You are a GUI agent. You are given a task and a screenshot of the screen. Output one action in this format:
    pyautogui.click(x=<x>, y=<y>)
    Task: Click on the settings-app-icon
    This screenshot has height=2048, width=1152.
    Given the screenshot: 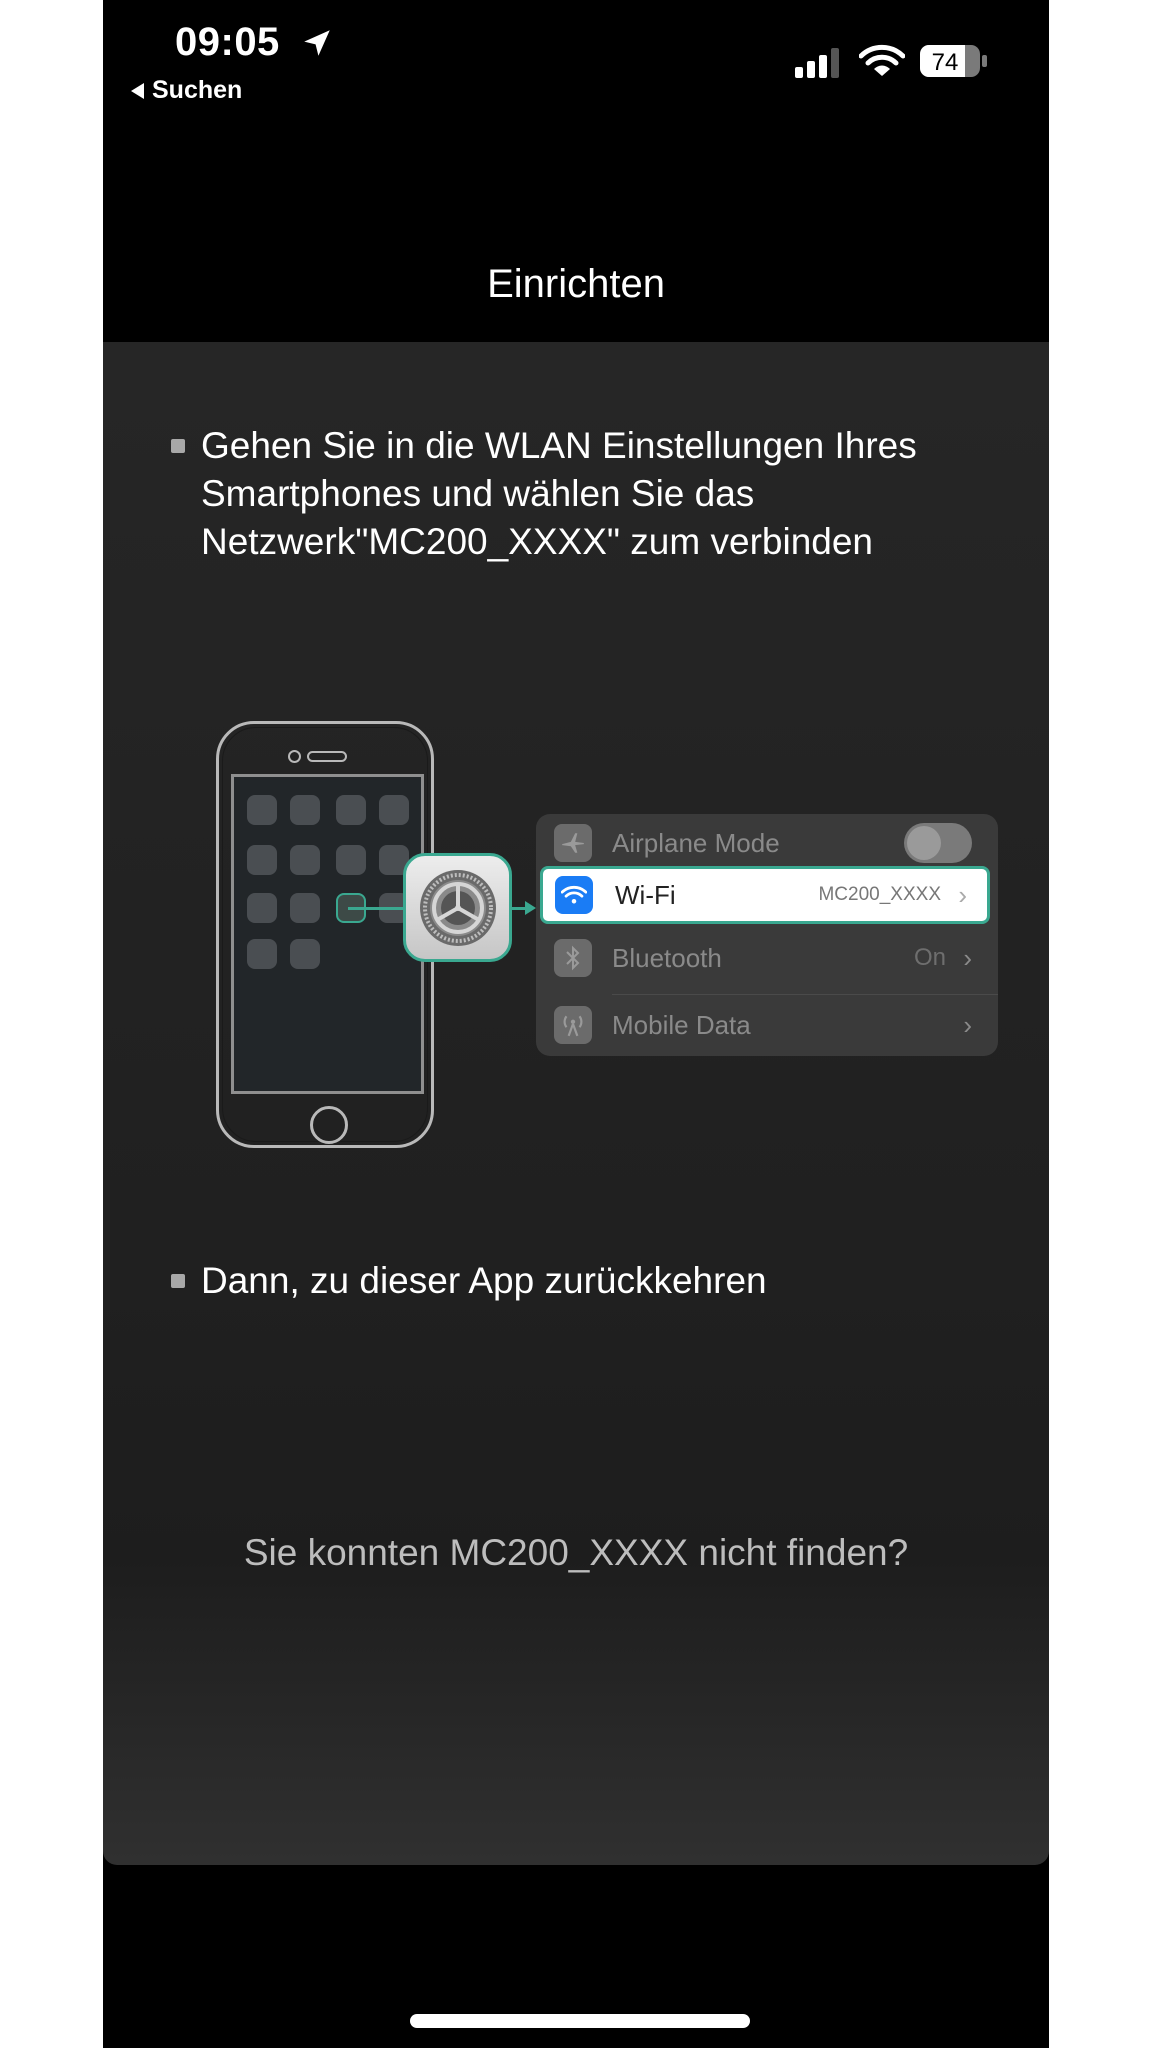 What is the action you would take?
    pyautogui.click(x=457, y=907)
    